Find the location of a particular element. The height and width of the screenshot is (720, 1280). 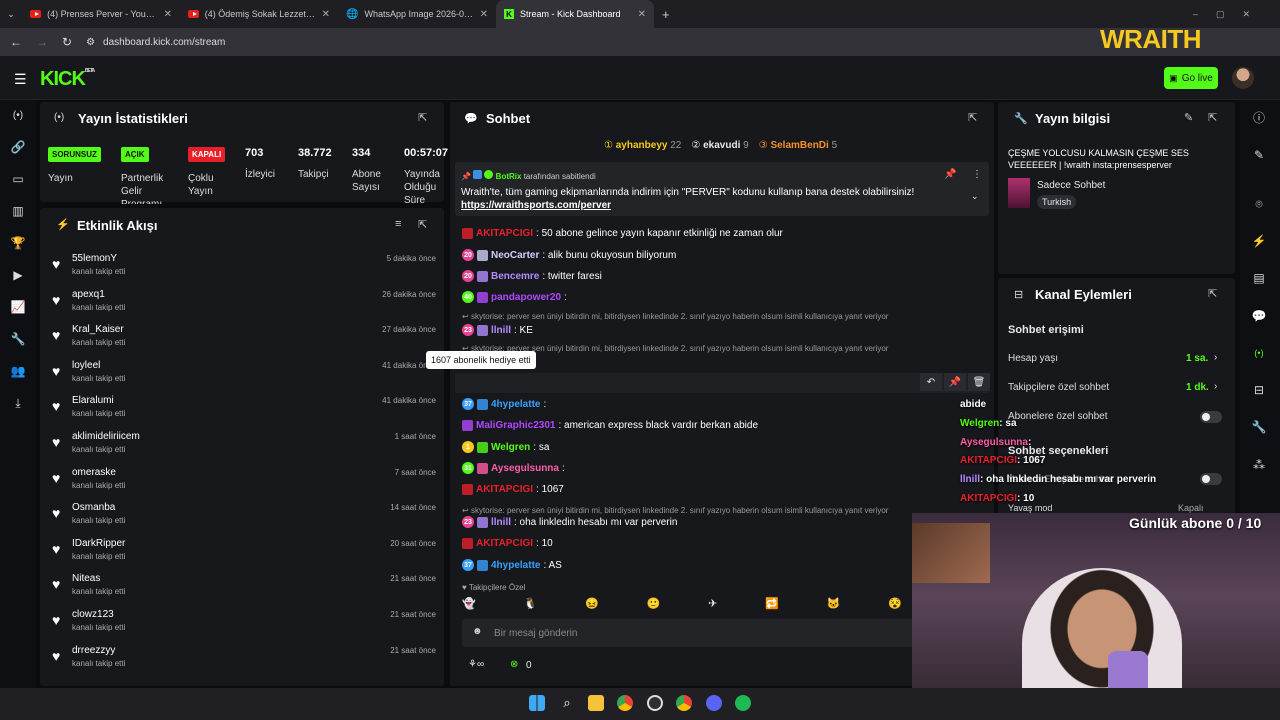

document-icon: ▤ is located at coordinates (1259, 278).